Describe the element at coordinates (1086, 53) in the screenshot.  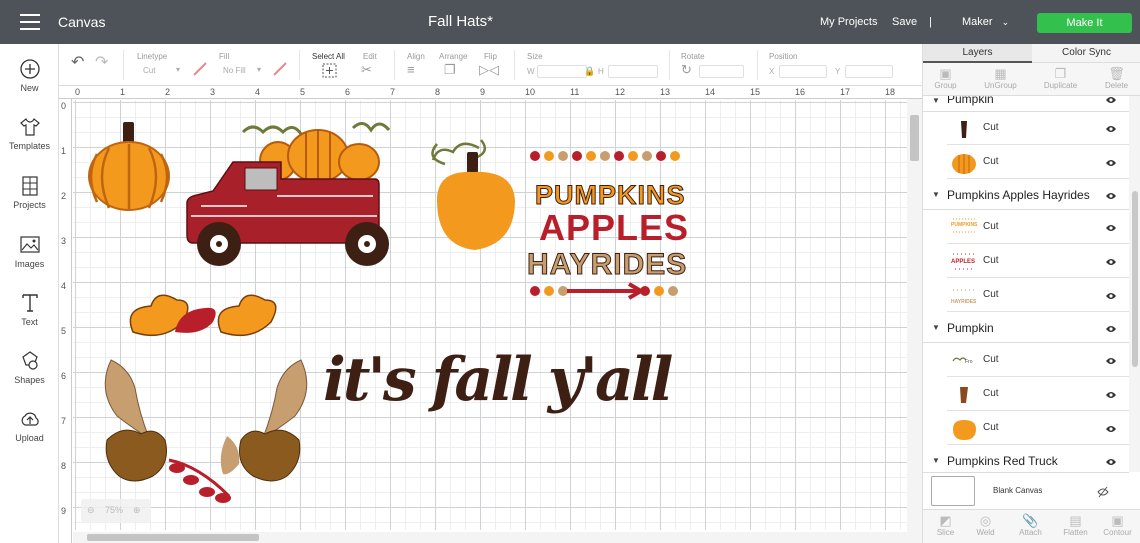
I see `tab-color-sync: Color Sync` at that location.